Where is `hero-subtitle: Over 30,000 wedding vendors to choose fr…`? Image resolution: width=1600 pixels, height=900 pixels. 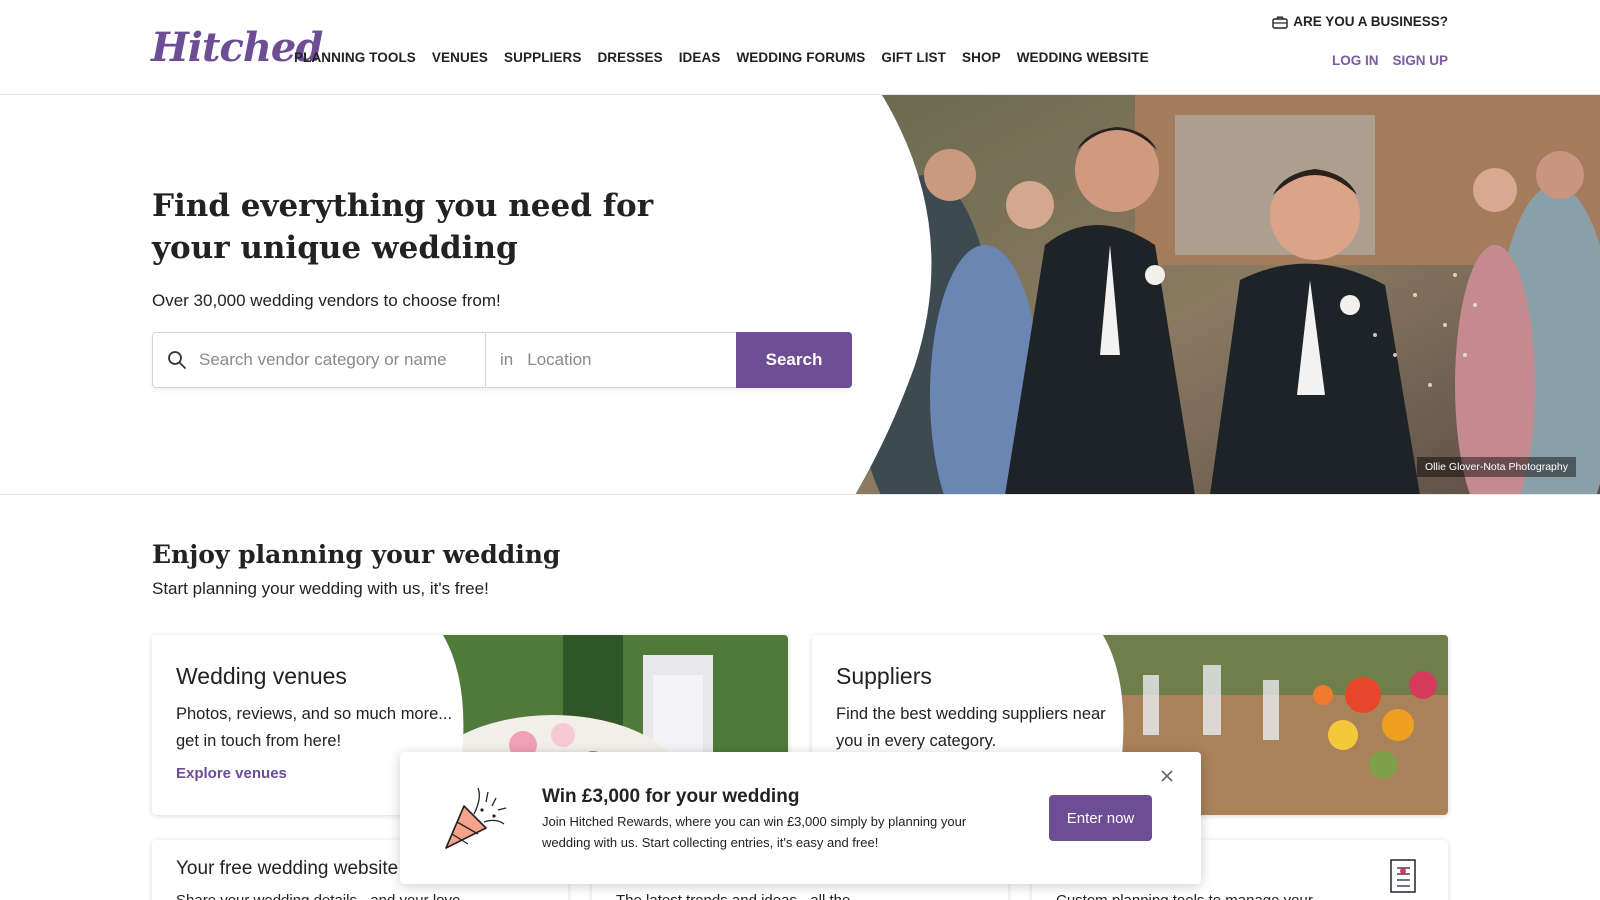
hero-subtitle: Over 30,000 wedding vendors to choose fr… is located at coordinates (326, 300).